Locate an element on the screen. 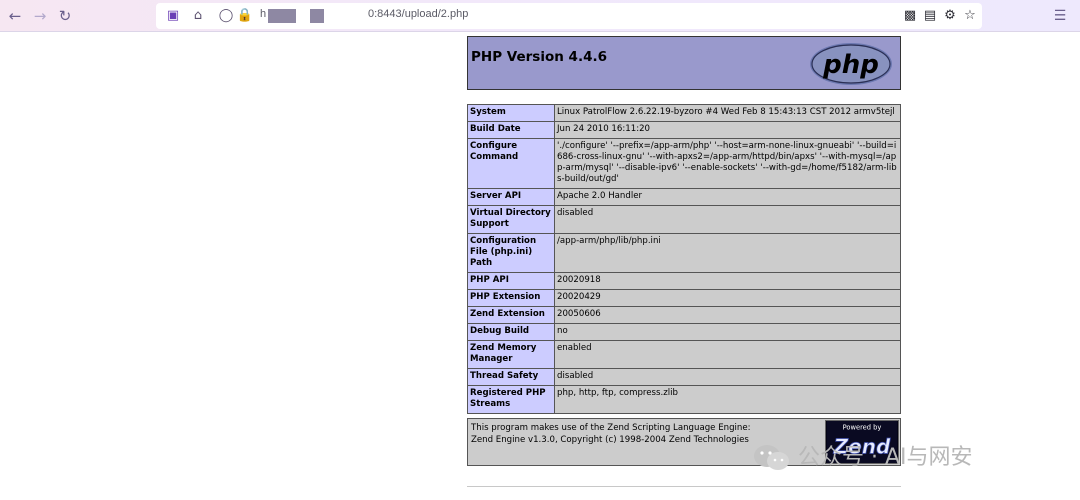  table-row: Zend Extension 20050606 is located at coordinates (684, 315).